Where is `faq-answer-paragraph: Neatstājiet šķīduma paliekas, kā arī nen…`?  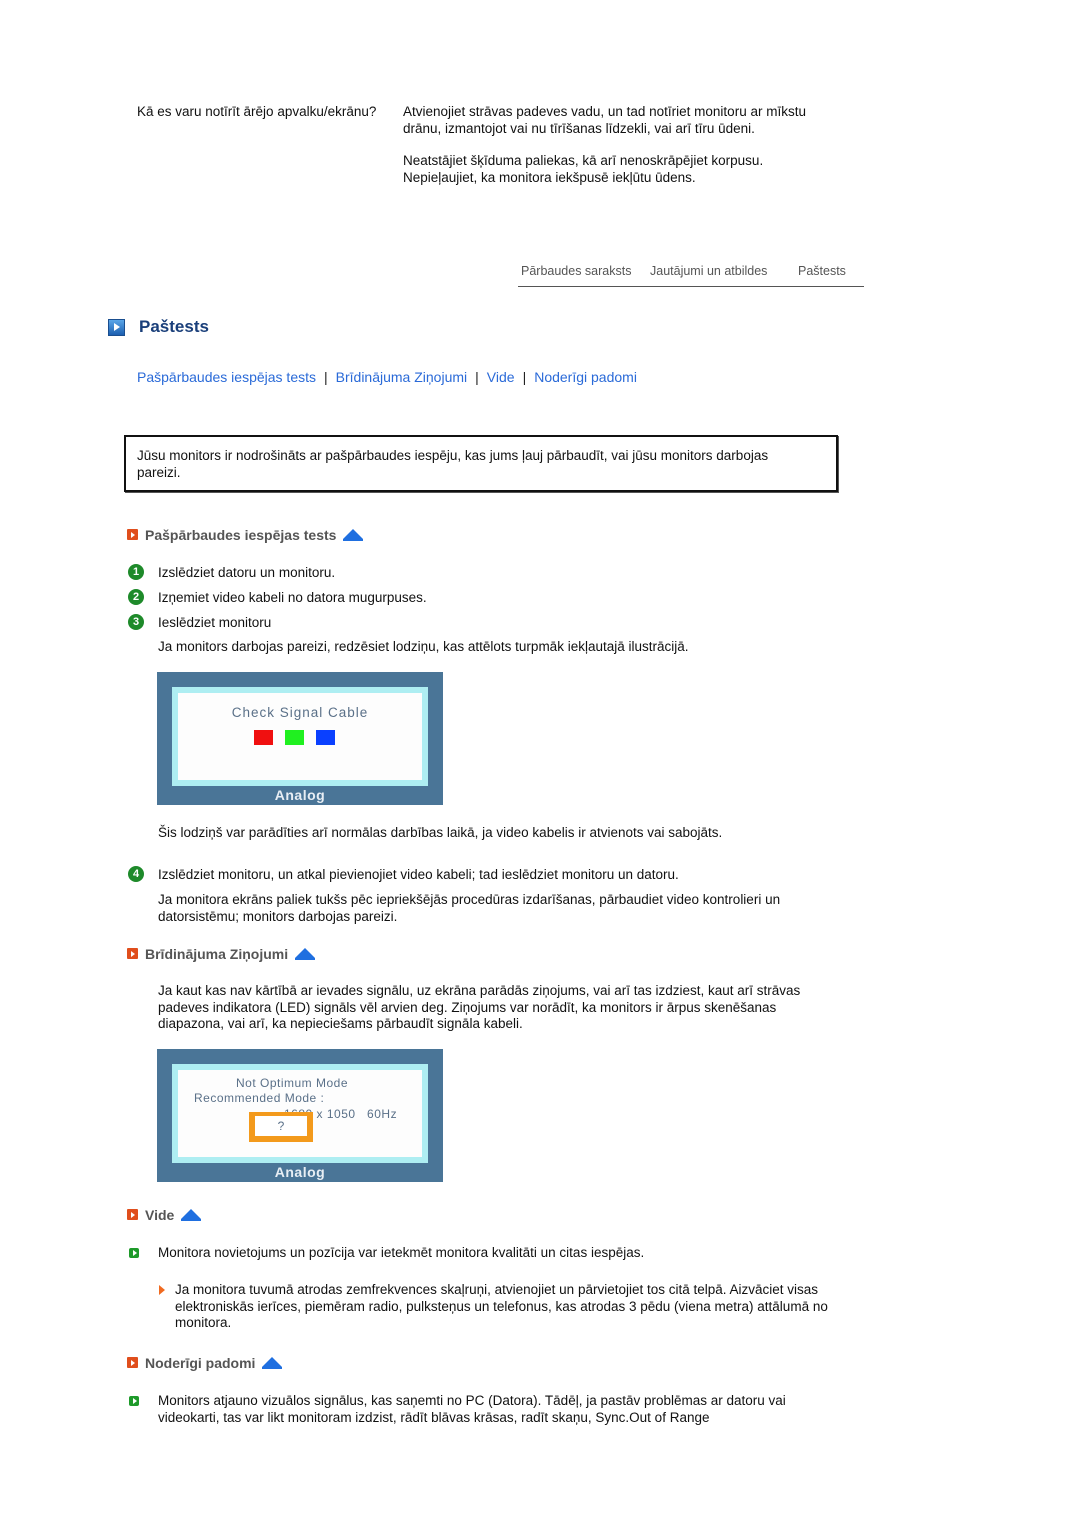 faq-answer-paragraph: Neatstājiet šķīduma paliekas, kā arī nen… is located at coordinates (583, 169).